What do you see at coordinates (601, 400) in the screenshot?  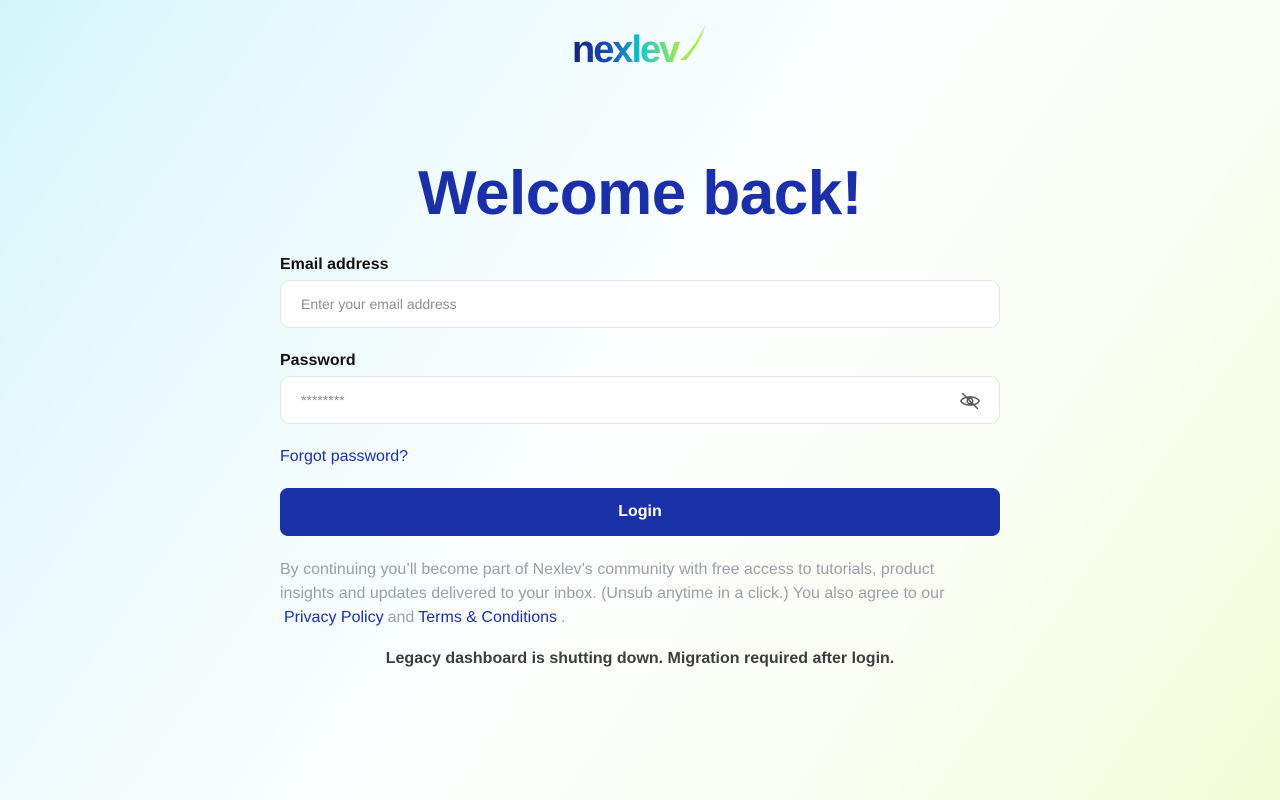 I see `password-input` at bounding box center [601, 400].